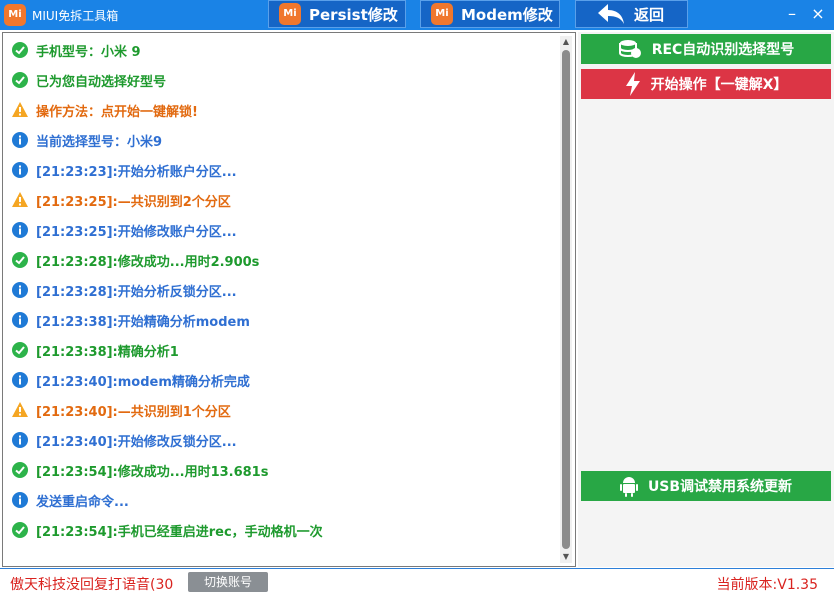  What do you see at coordinates (720, 487) in the screenshot?
I see `usb-disable-update-label: USB调试禁用系统更新` at bounding box center [720, 487].